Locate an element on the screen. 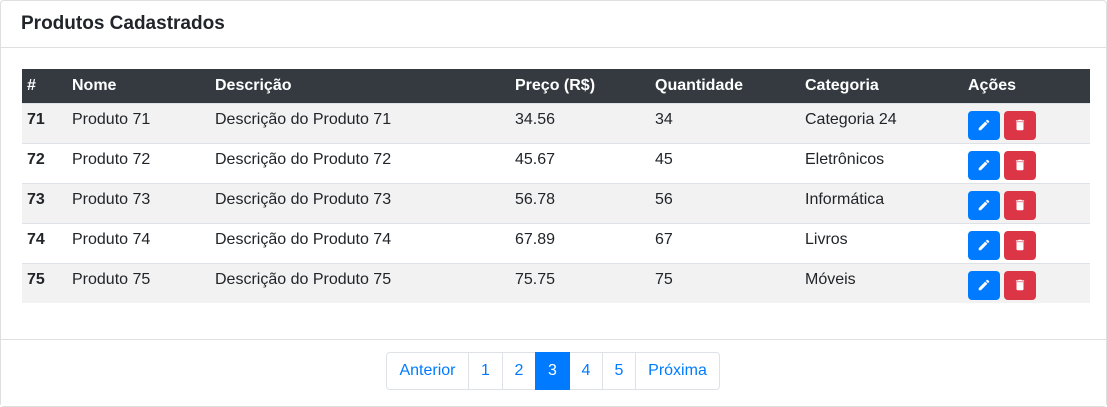  pagination-page: 5 is located at coordinates (619, 371).